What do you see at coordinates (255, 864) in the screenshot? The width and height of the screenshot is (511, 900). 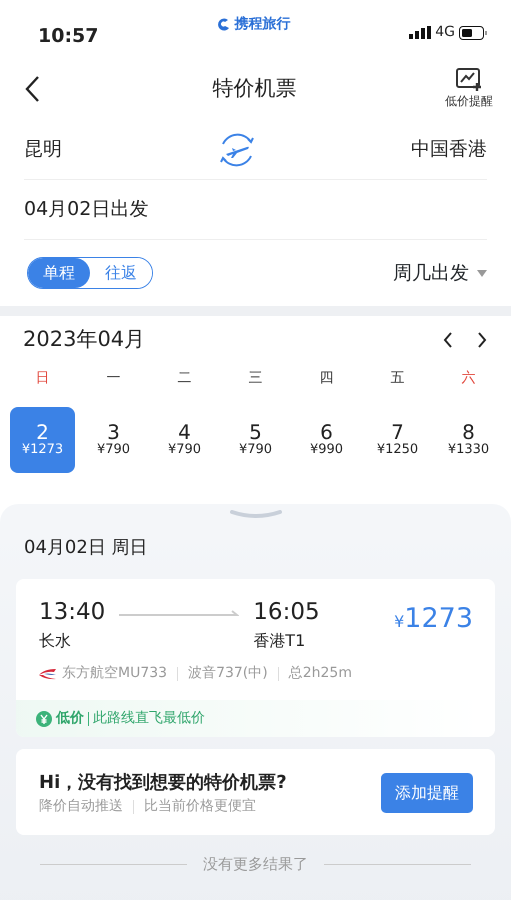 I see `end-of-results-text: 没有更多结果了` at bounding box center [255, 864].